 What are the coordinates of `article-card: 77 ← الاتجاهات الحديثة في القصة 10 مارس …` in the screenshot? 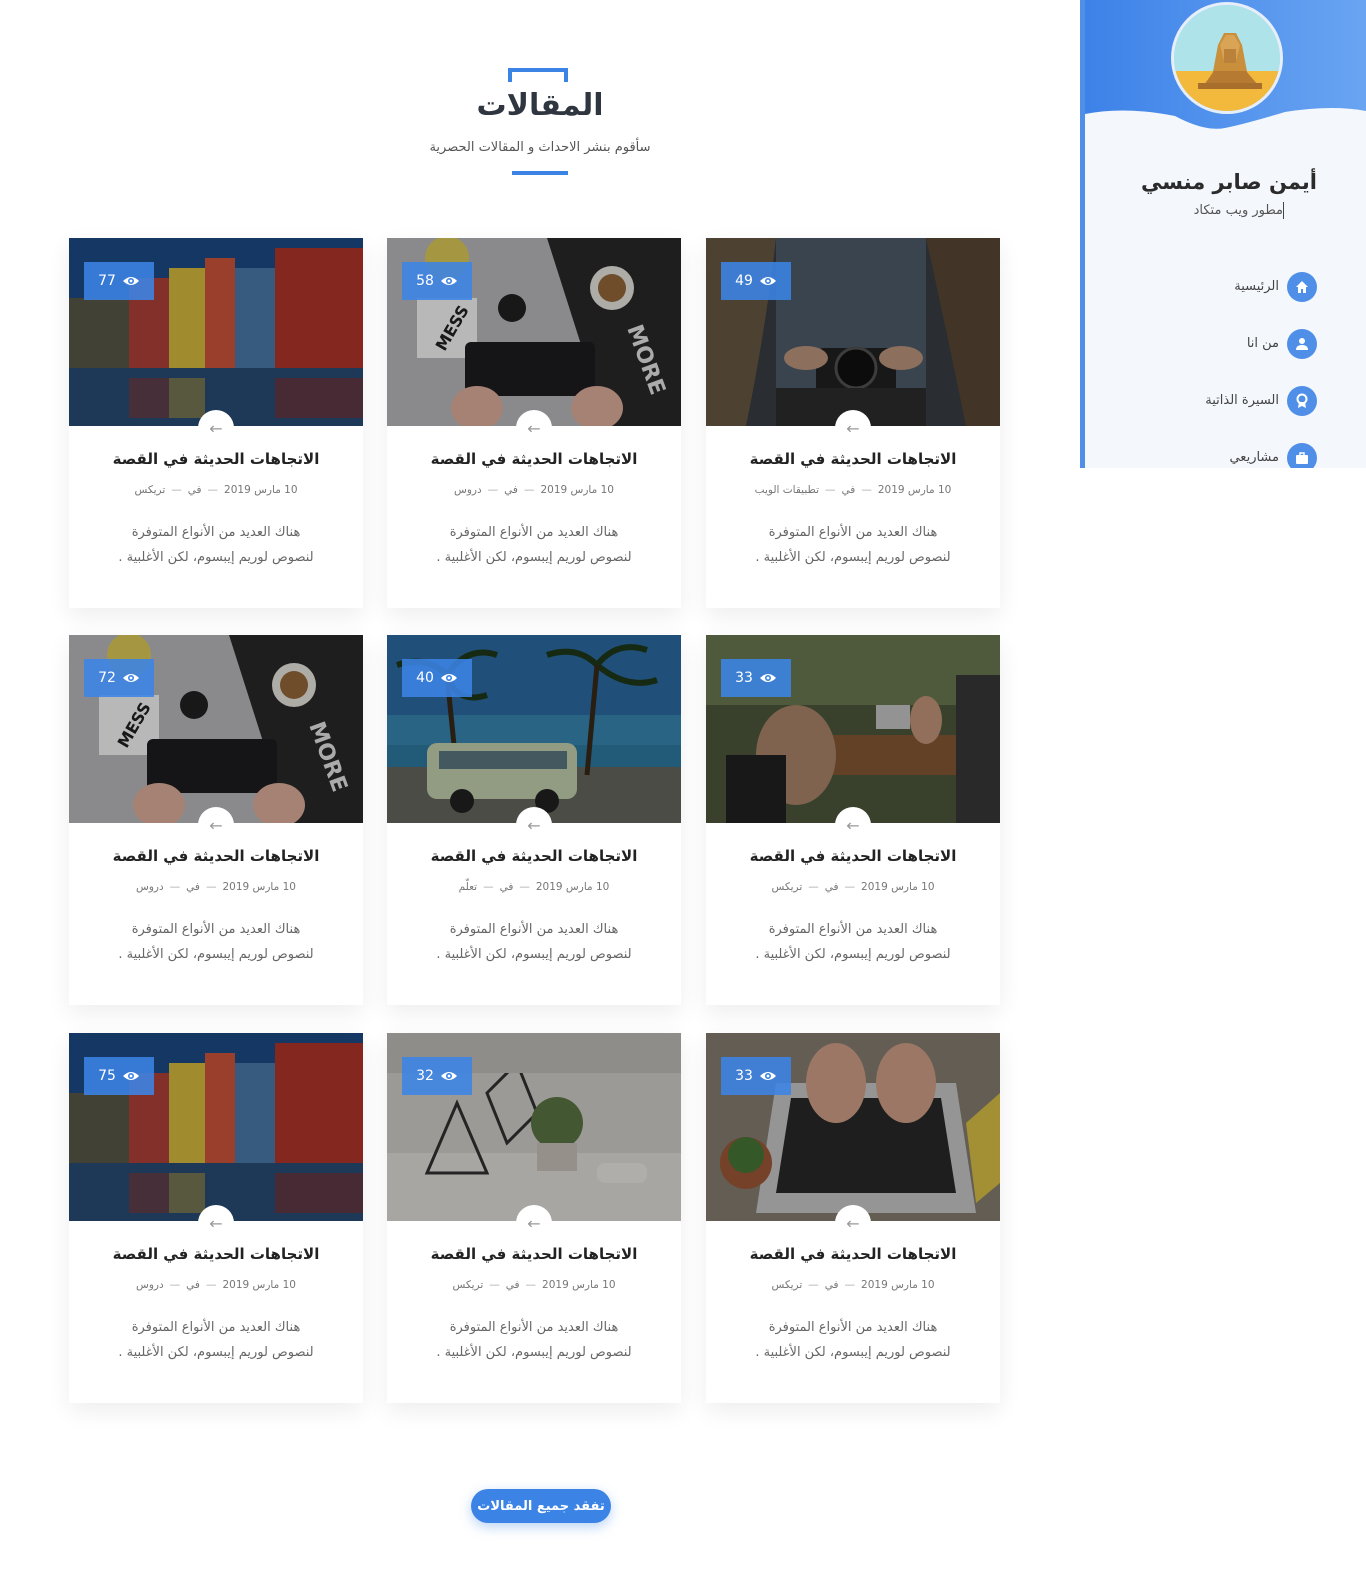 It's located at (216, 423).